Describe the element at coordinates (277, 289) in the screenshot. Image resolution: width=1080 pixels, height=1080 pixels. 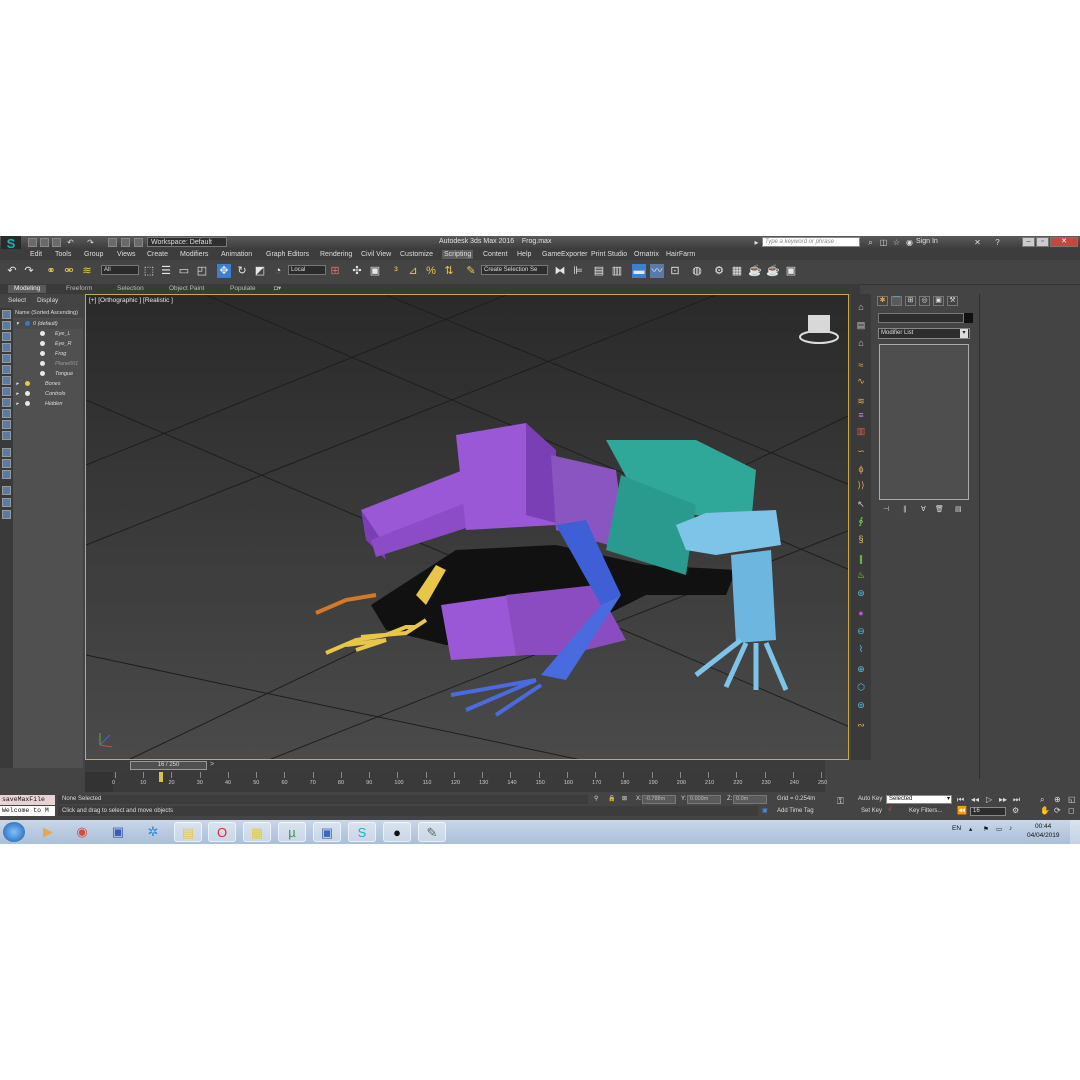
I see `ribbon-options-icon: ◘▾` at that location.